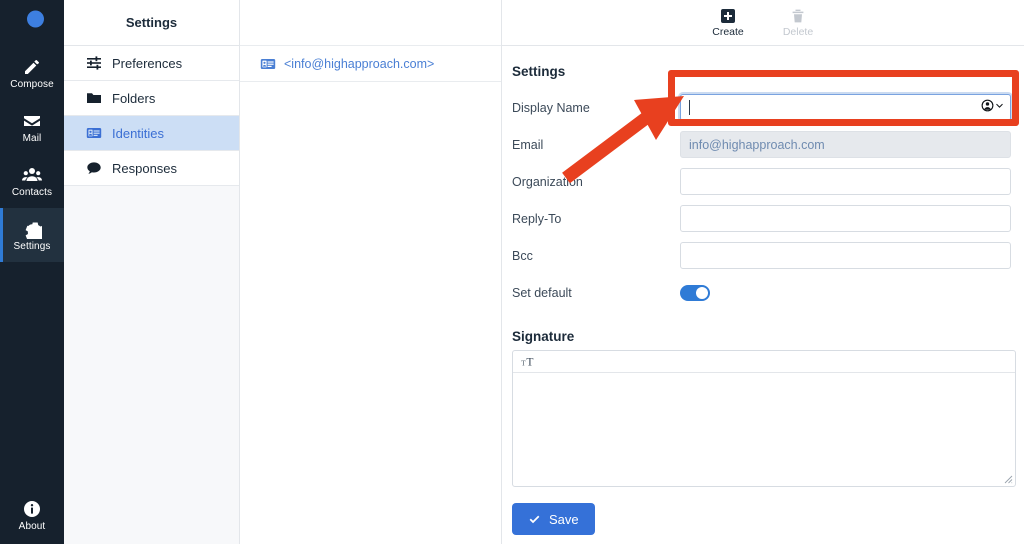 The image size is (1024, 544). Describe the element at coordinates (528, 144) in the screenshot. I see `field-label: Email` at that location.